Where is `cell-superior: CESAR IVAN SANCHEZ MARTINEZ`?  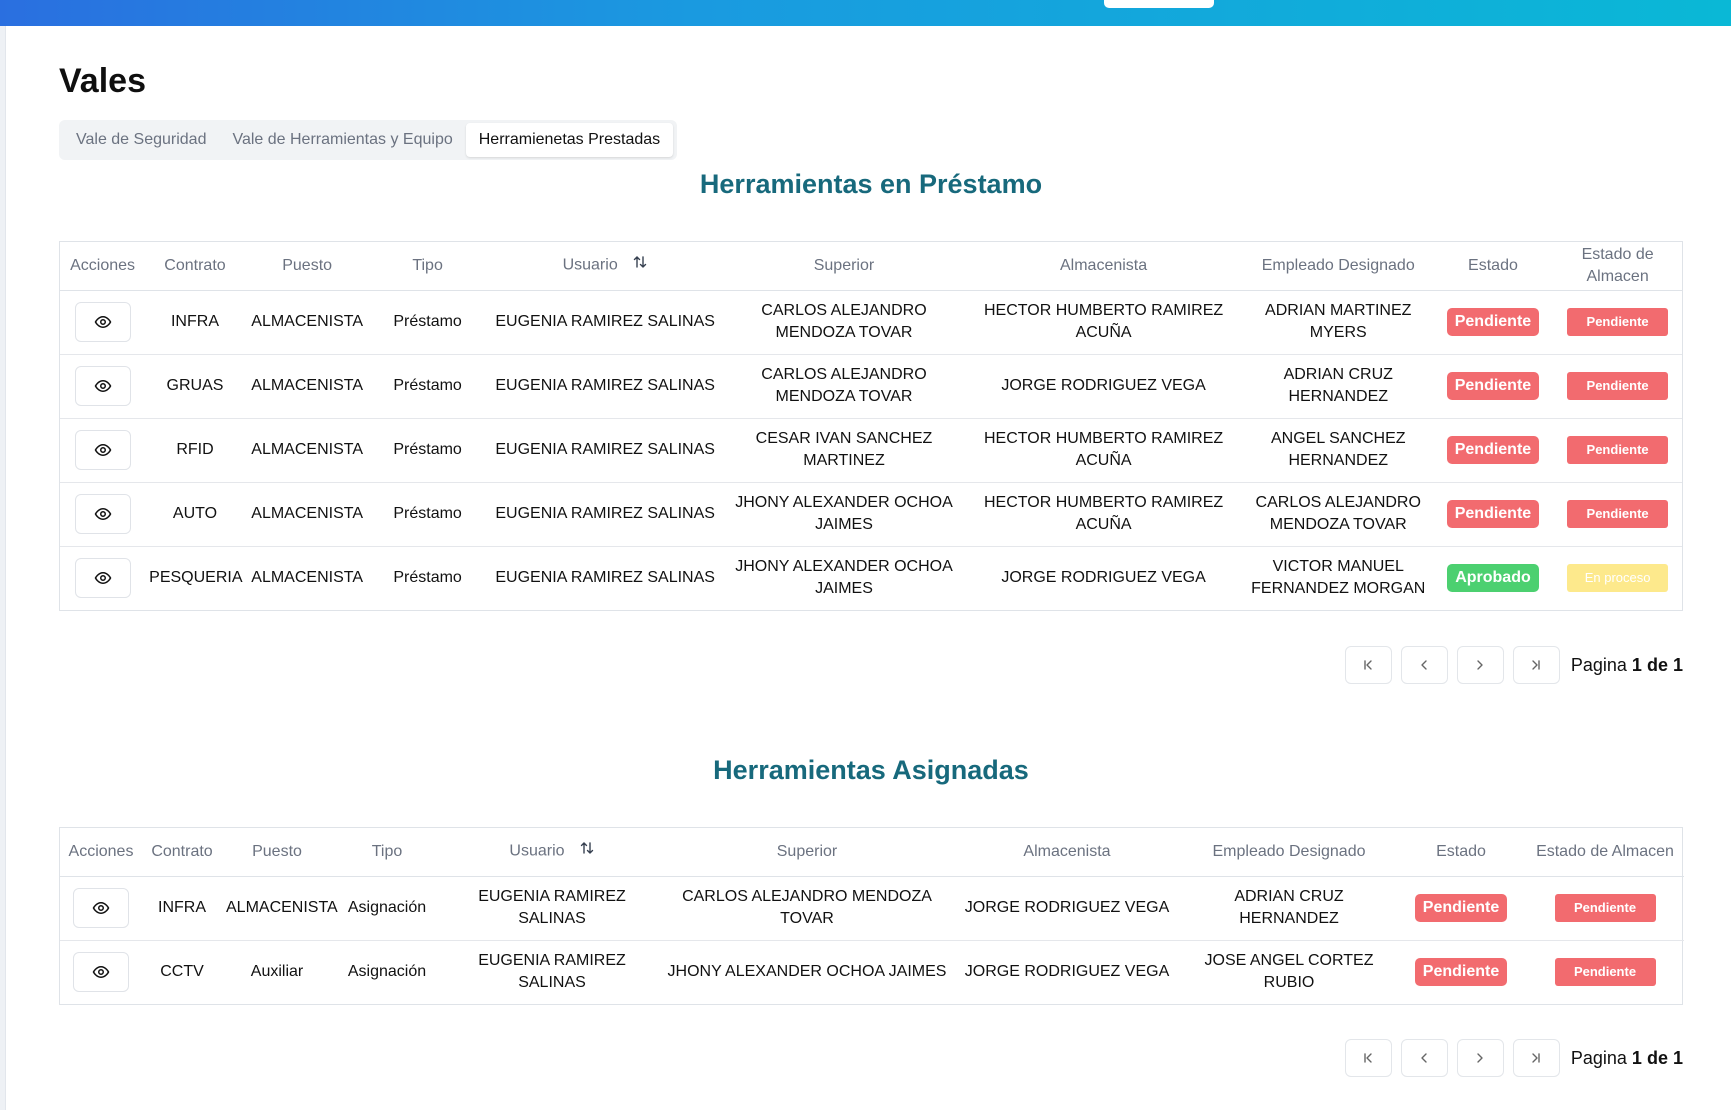 cell-superior: CESAR IVAN SANCHEZ MARTINEZ is located at coordinates (844, 450).